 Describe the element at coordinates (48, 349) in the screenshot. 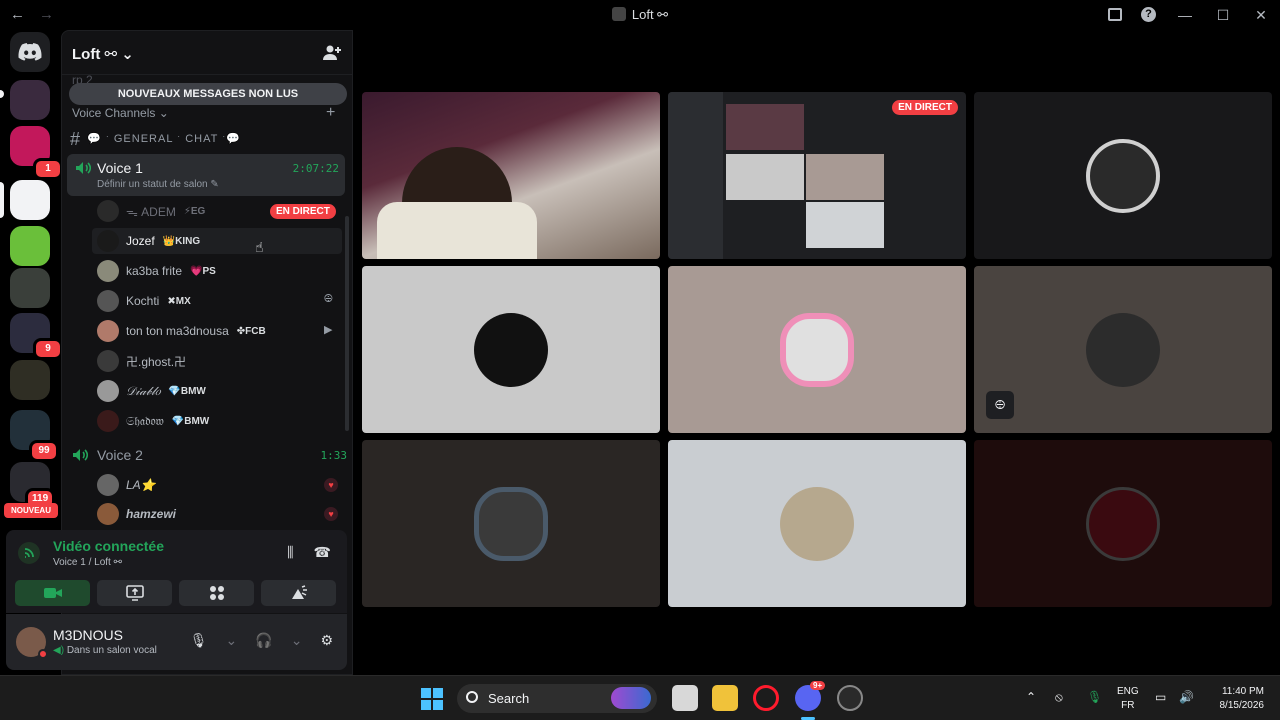

I see `server-badge: 9` at that location.